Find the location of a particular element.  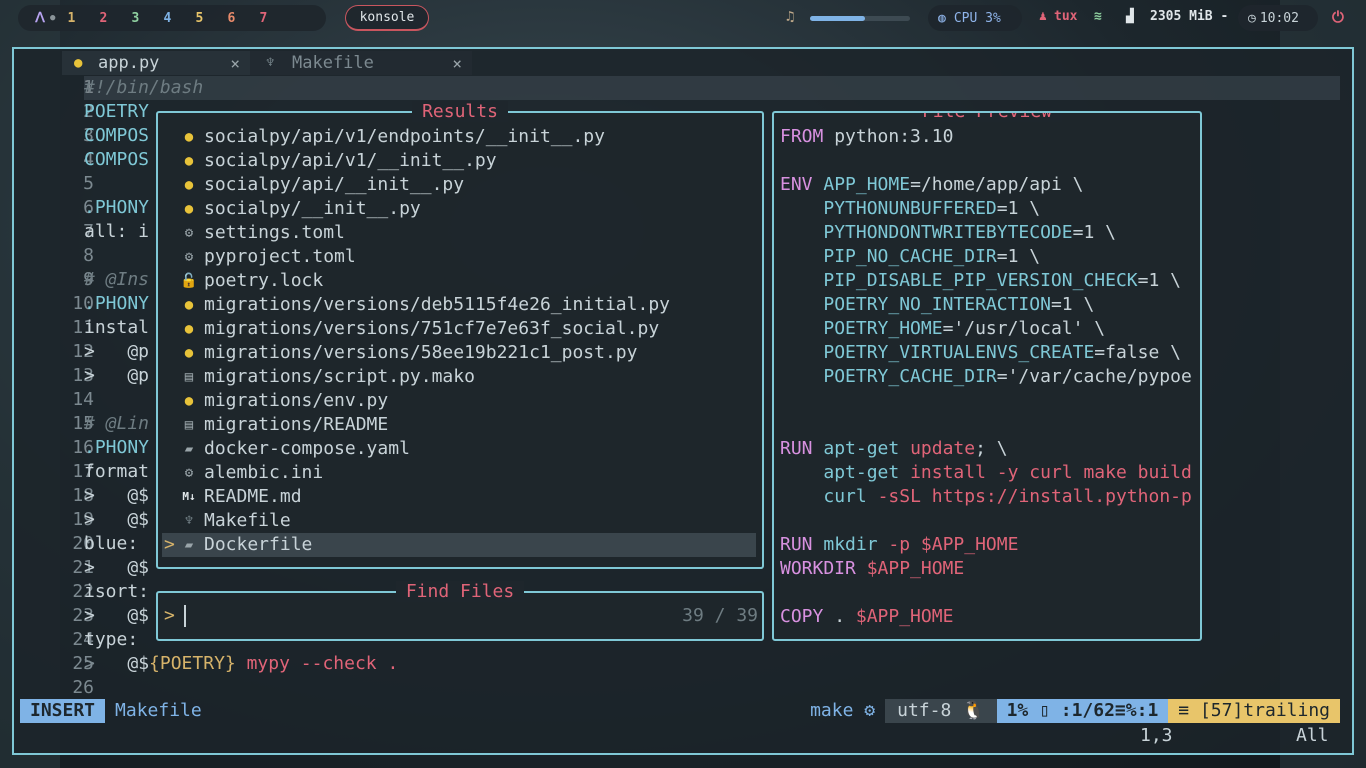

active-window-title: konsole is located at coordinates (387, 18).